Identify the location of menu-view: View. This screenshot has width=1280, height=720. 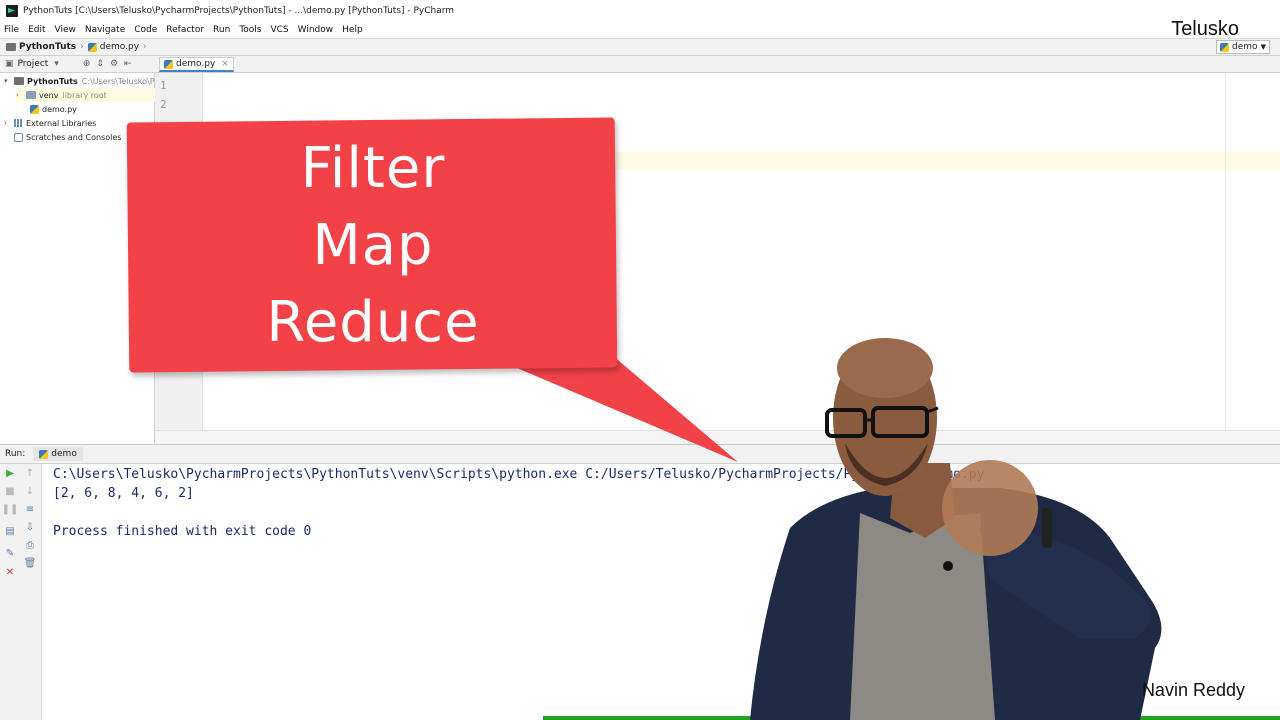
(65, 30).